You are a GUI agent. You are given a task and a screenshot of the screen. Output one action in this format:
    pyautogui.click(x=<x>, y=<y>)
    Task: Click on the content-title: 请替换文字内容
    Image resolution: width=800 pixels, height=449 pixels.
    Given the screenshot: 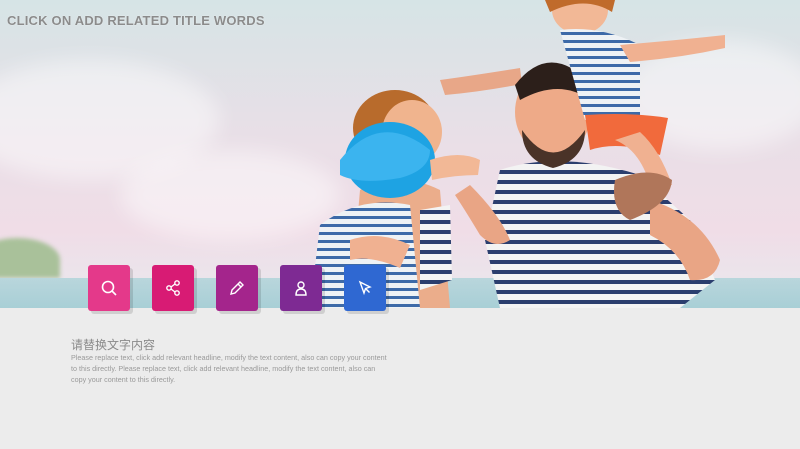 What is the action you would take?
    pyautogui.click(x=113, y=345)
    